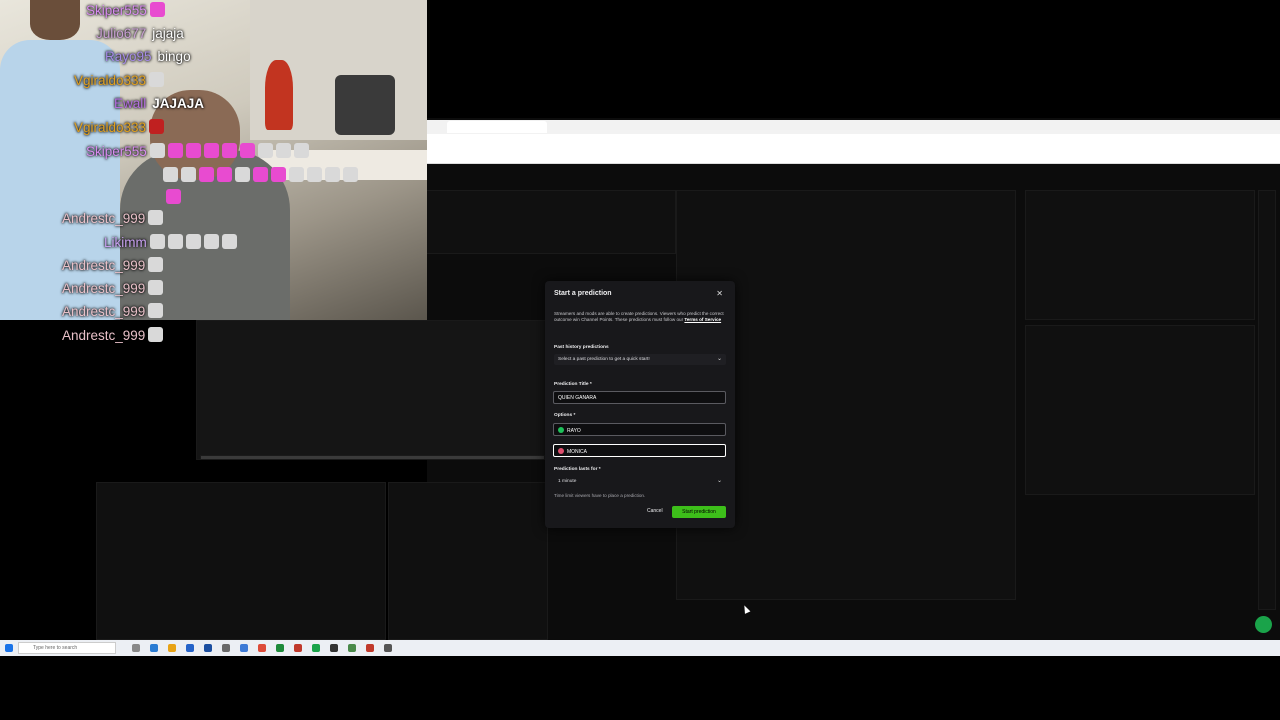  Describe the element at coordinates (1140, 255) in the screenshot. I see `stream-info-panel` at that location.